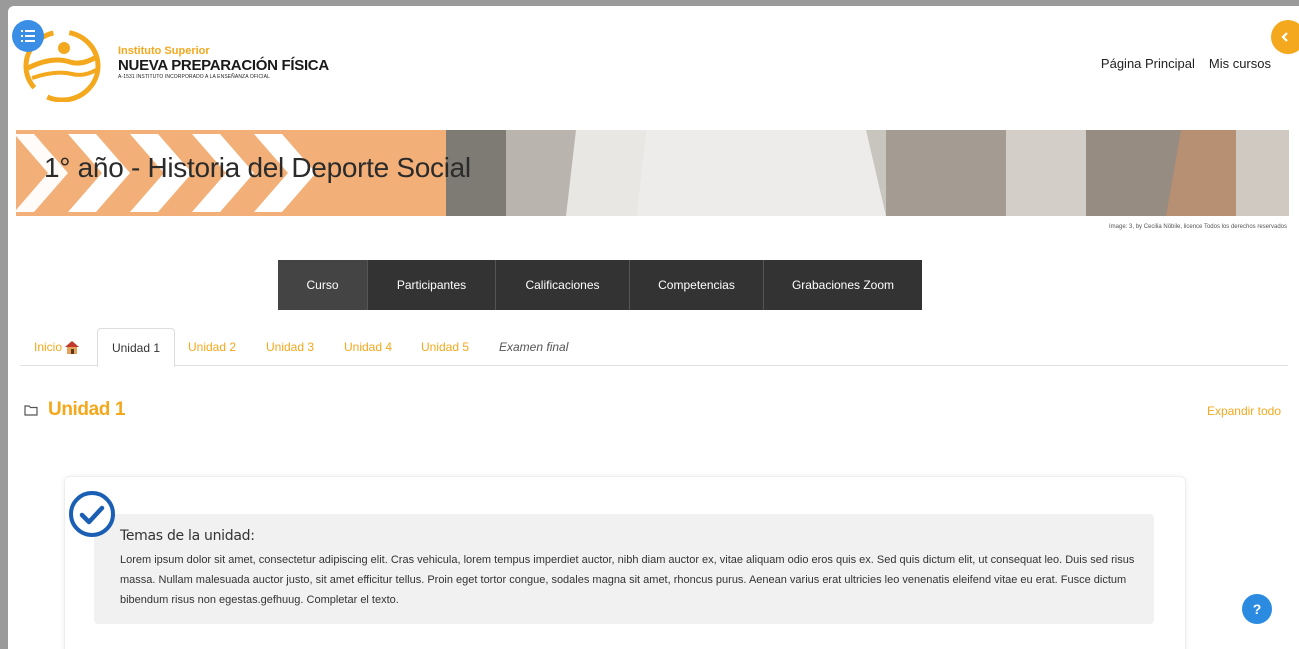 Image resolution: width=1299 pixels, height=649 pixels. I want to click on topics-title: Temas de la unidad:, so click(187, 536).